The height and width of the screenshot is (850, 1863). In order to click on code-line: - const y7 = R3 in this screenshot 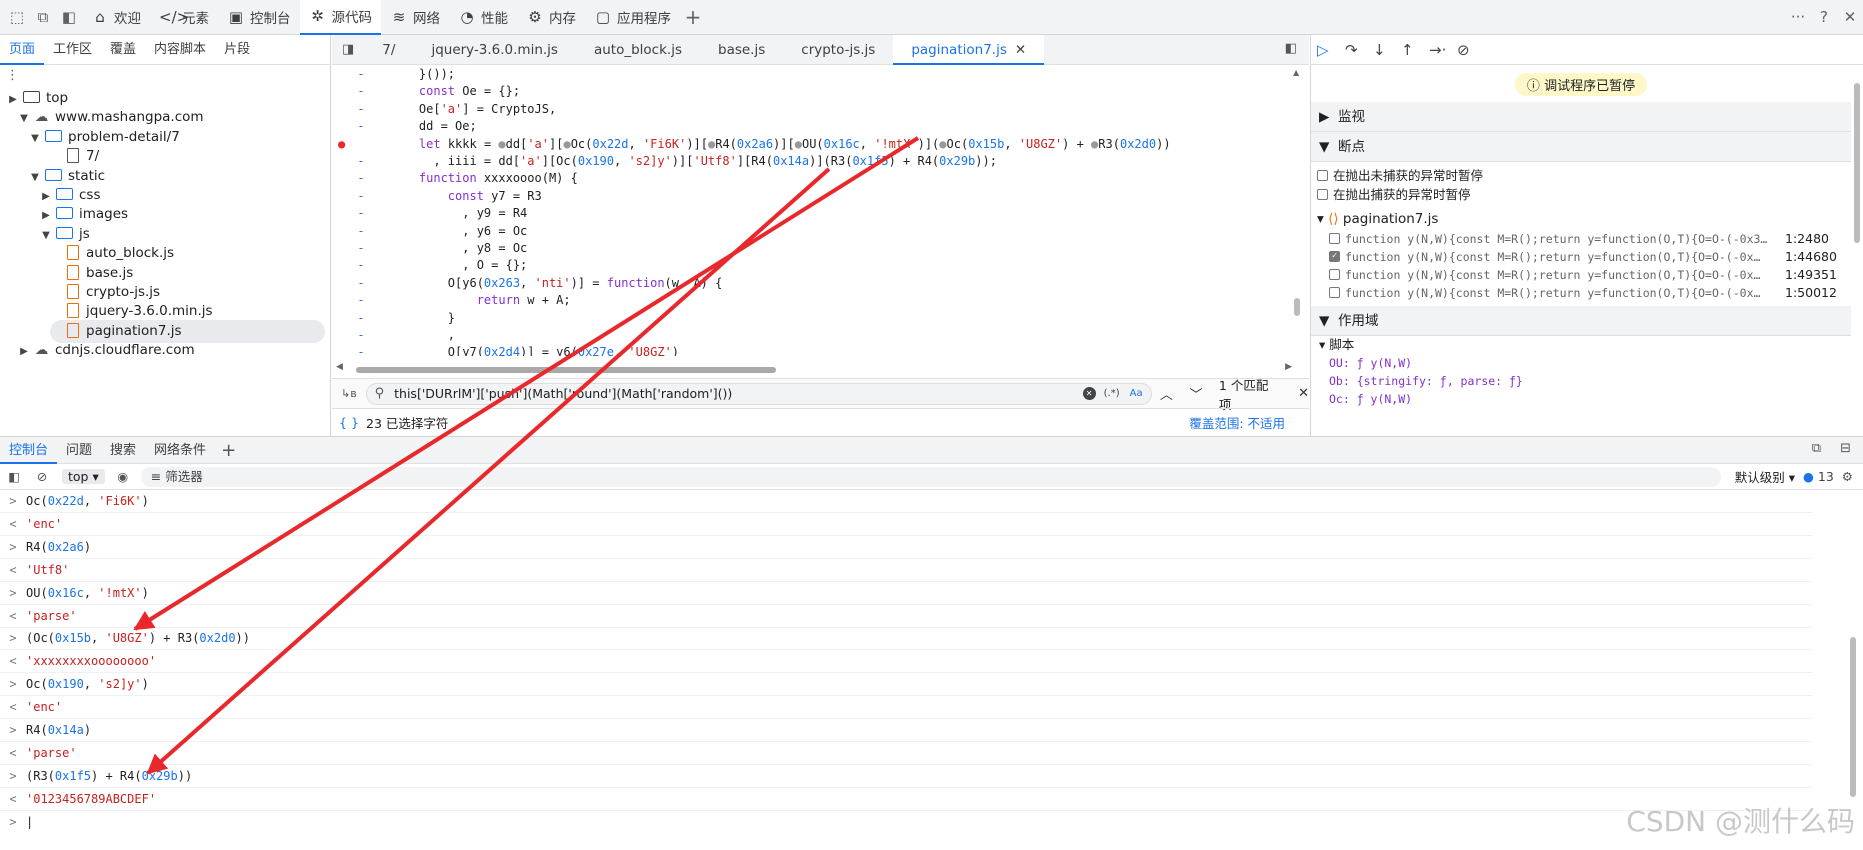, I will do `click(436, 196)`.